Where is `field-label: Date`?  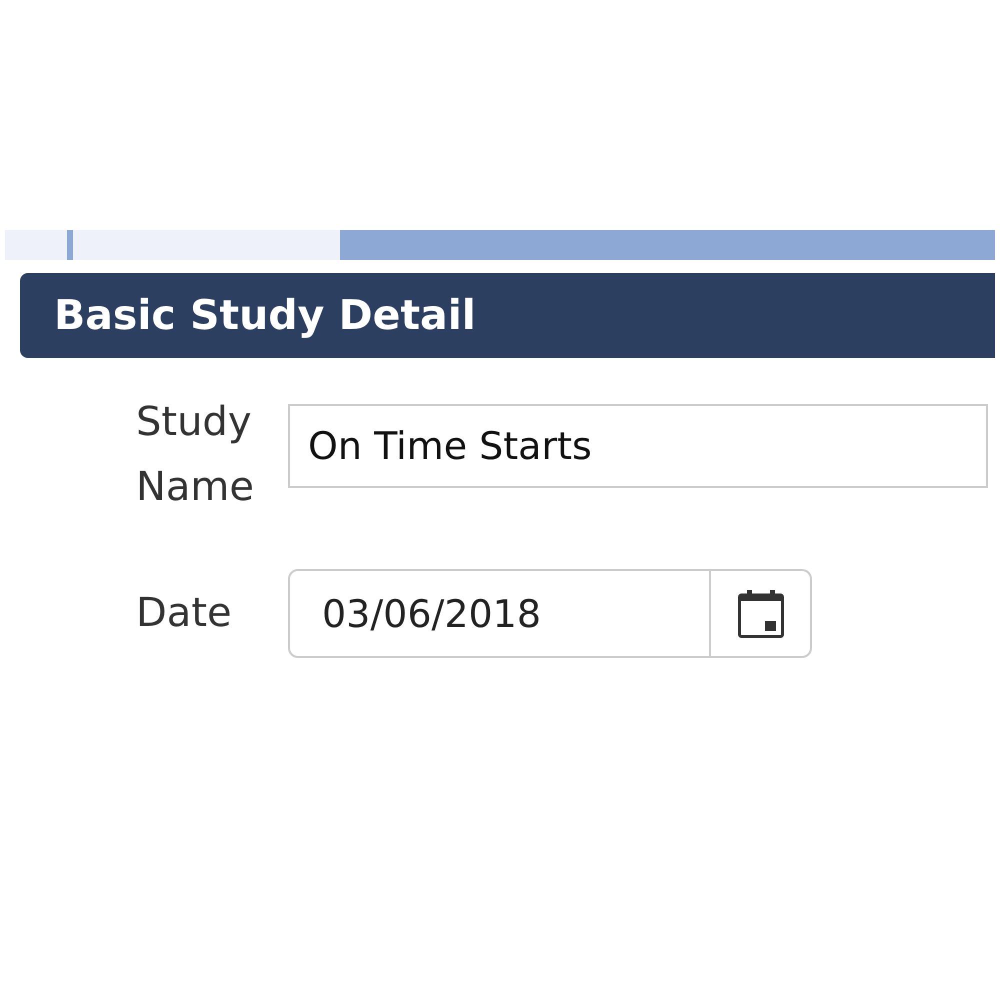
field-label: Date is located at coordinates (184, 613).